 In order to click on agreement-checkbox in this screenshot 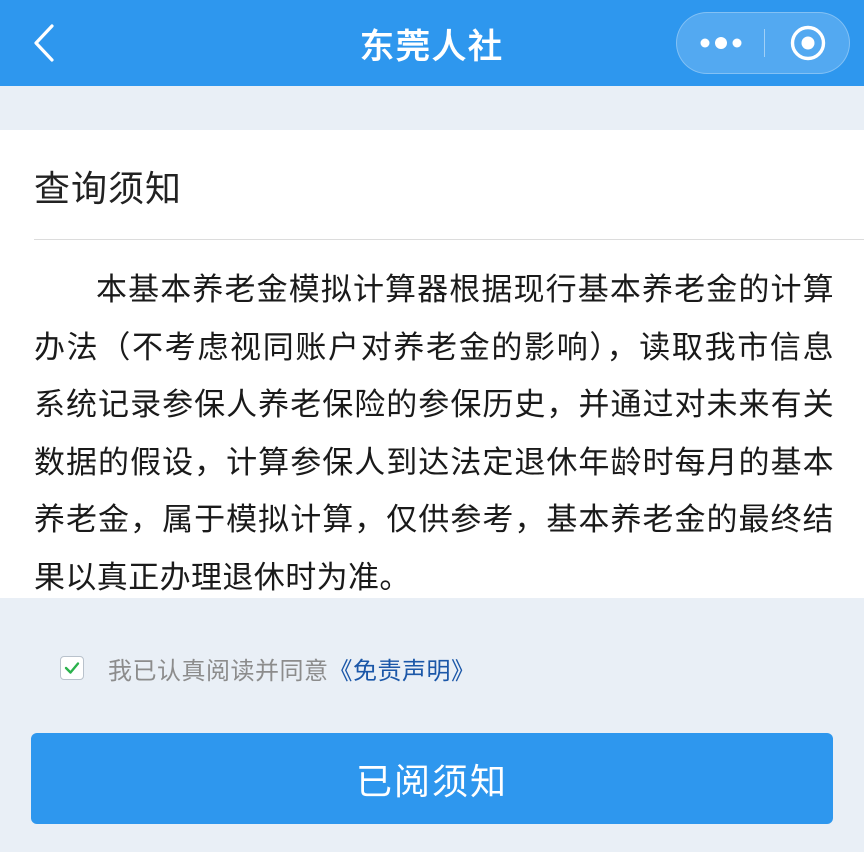, I will do `click(72, 668)`.